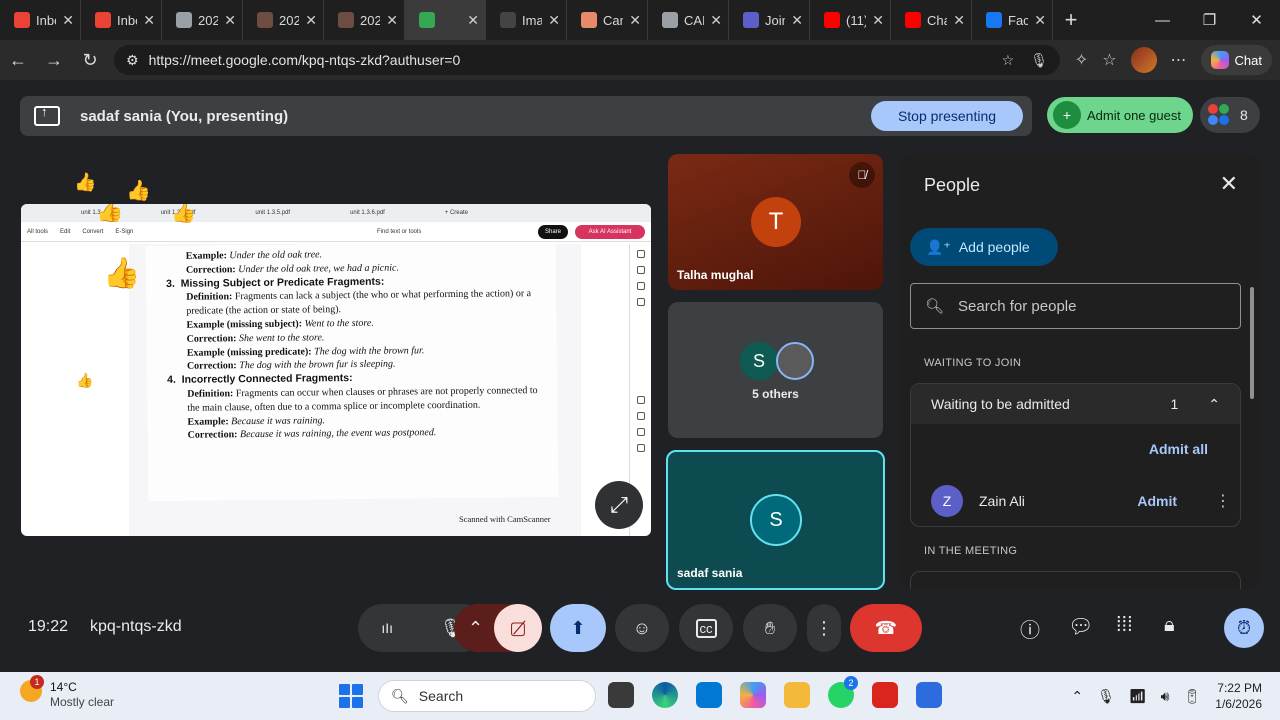  I want to click on star-icon: ☆, so click(1008, 60).